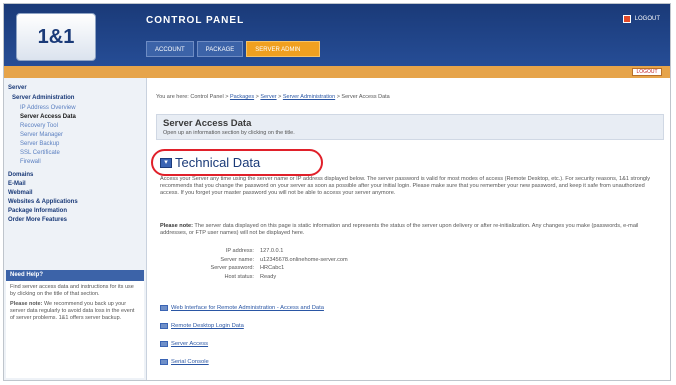 The height and width of the screenshot is (385, 676). I want to click on logout-label: LOGOUT, so click(647, 19).